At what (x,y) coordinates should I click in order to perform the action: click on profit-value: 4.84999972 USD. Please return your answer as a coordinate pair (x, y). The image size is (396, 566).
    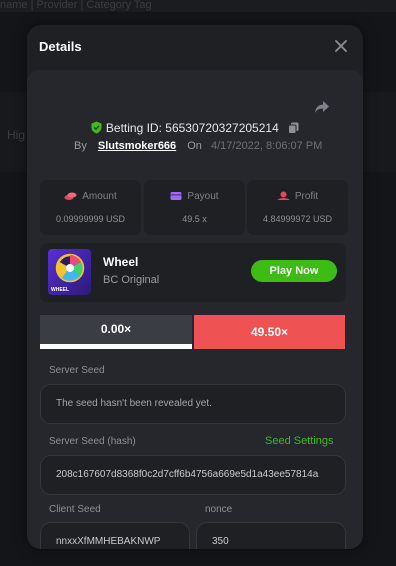
    Looking at the image, I should click on (297, 219).